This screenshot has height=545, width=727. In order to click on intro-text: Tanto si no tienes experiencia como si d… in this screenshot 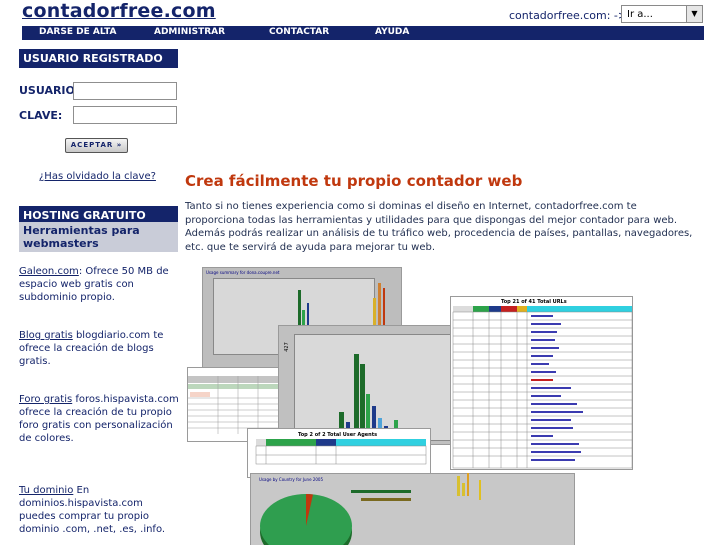, I will do `click(439, 227)`.